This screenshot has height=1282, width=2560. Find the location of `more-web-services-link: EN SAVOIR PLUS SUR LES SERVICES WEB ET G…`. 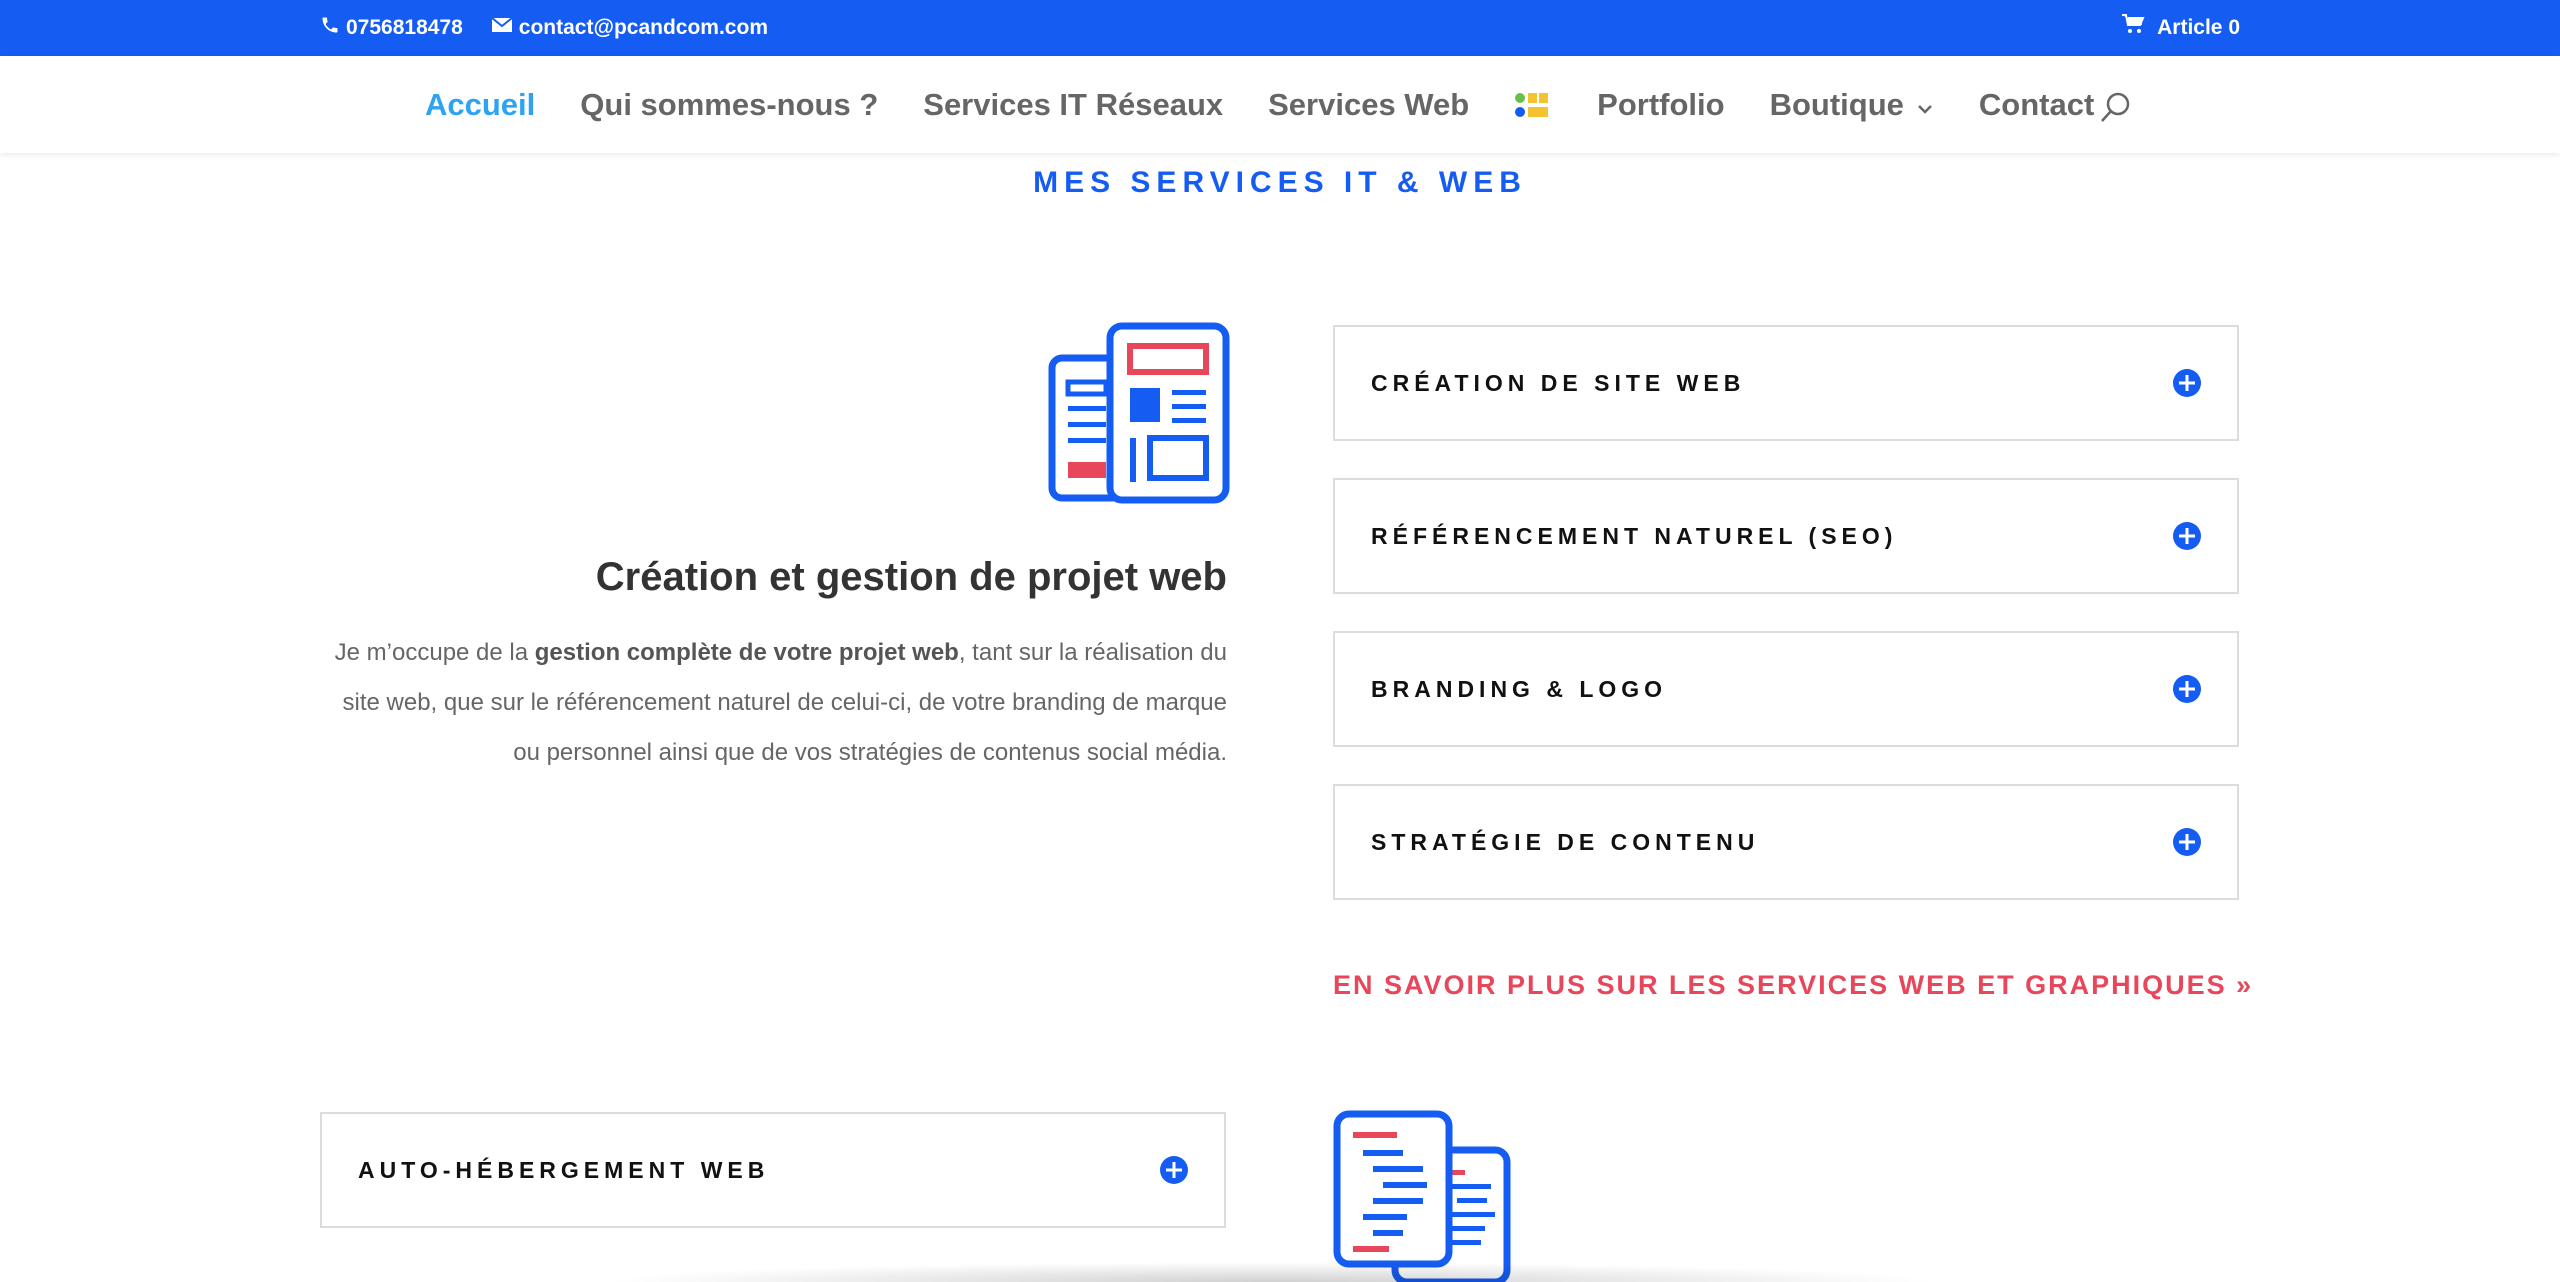

more-web-services-link: EN SAVOIR PLUS SUR LES SERVICES WEB ET G… is located at coordinates (1793, 985).